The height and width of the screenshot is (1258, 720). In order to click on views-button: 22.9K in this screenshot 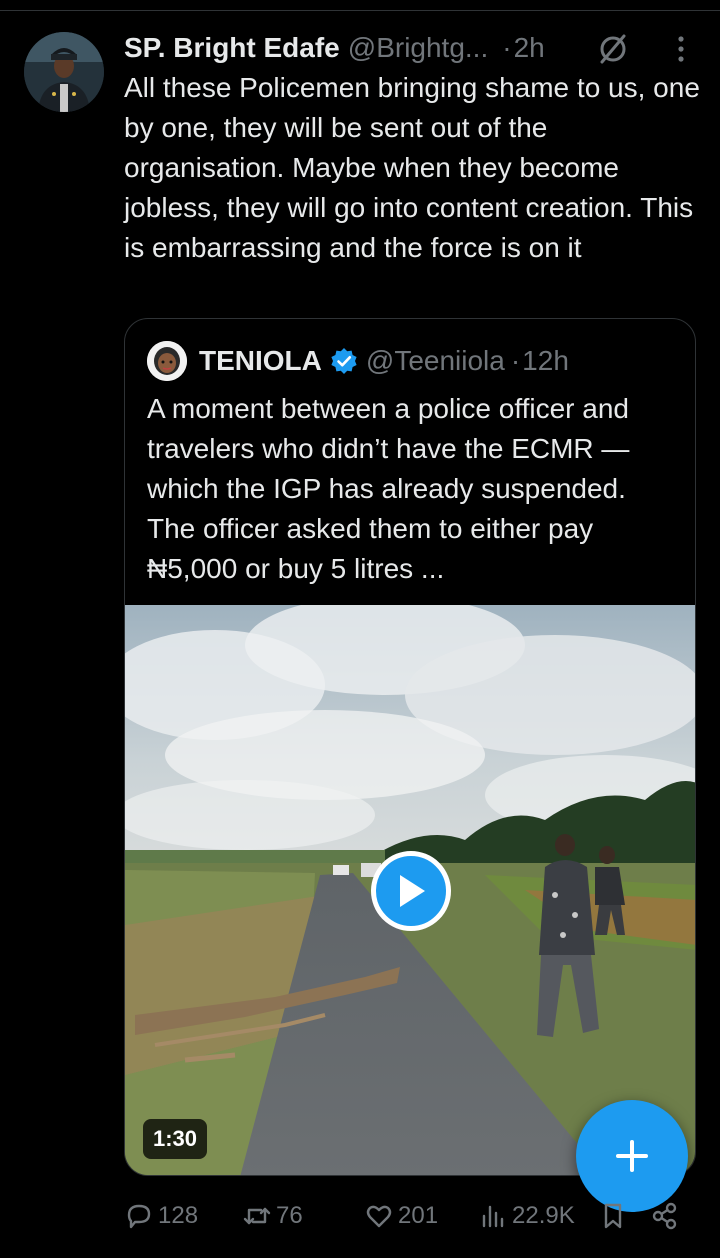, I will do `click(526, 1216)`.